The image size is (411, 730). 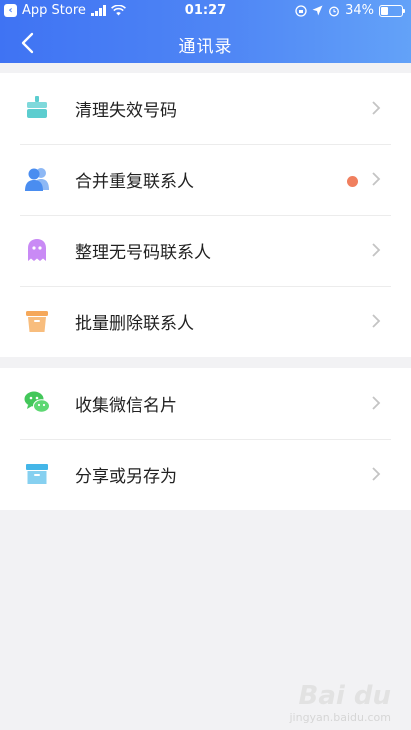 I want to click on location-icon, so click(x=317, y=10).